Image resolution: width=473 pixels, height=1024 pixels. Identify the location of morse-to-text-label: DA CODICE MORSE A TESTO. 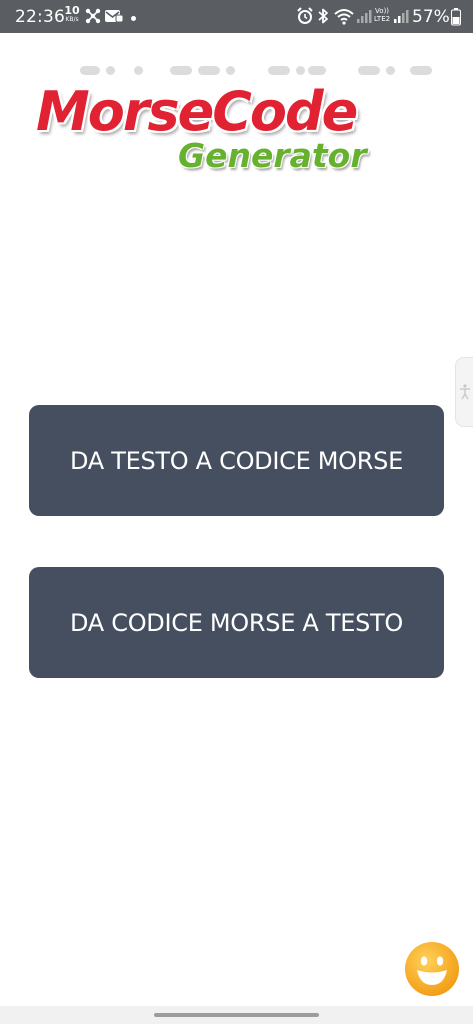
(236, 622).